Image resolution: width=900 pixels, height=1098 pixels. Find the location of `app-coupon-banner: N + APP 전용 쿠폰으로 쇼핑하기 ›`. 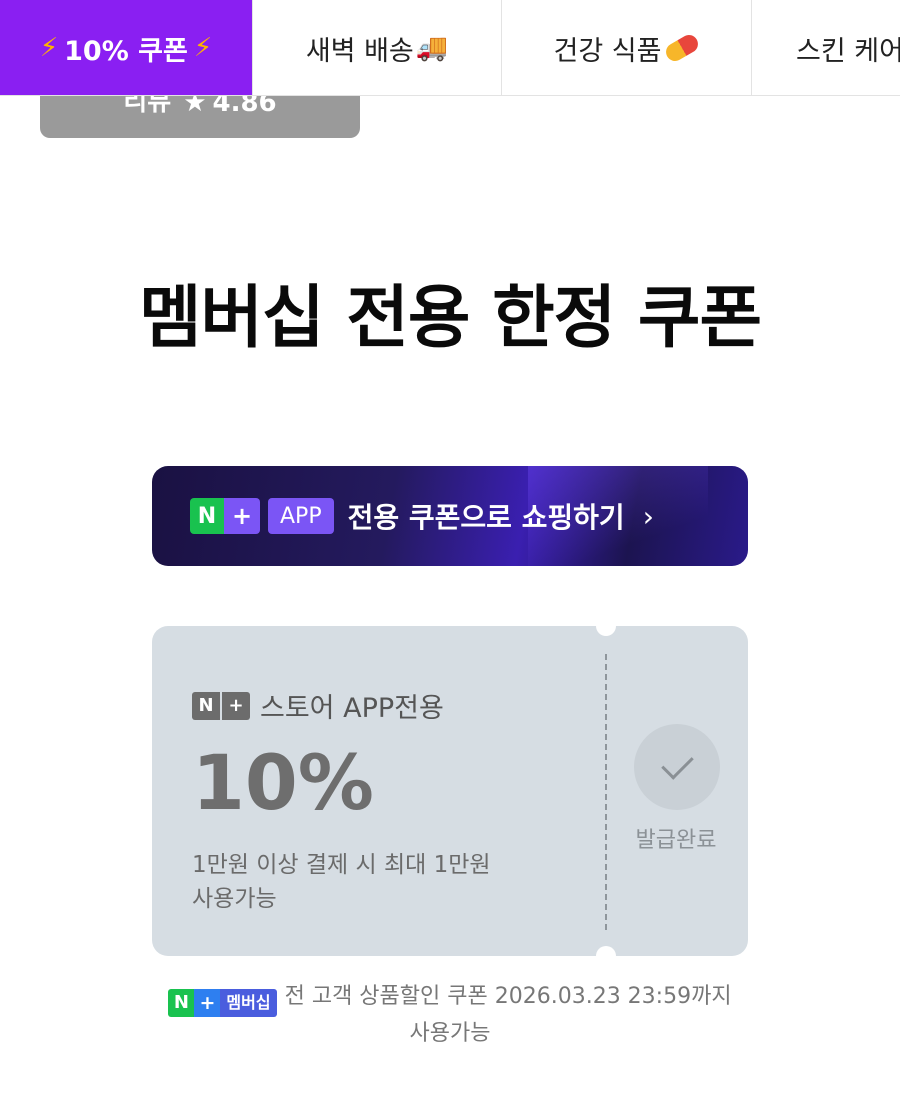

app-coupon-banner: N + APP 전용 쿠폰으로 쇼핑하기 › is located at coordinates (450, 516).